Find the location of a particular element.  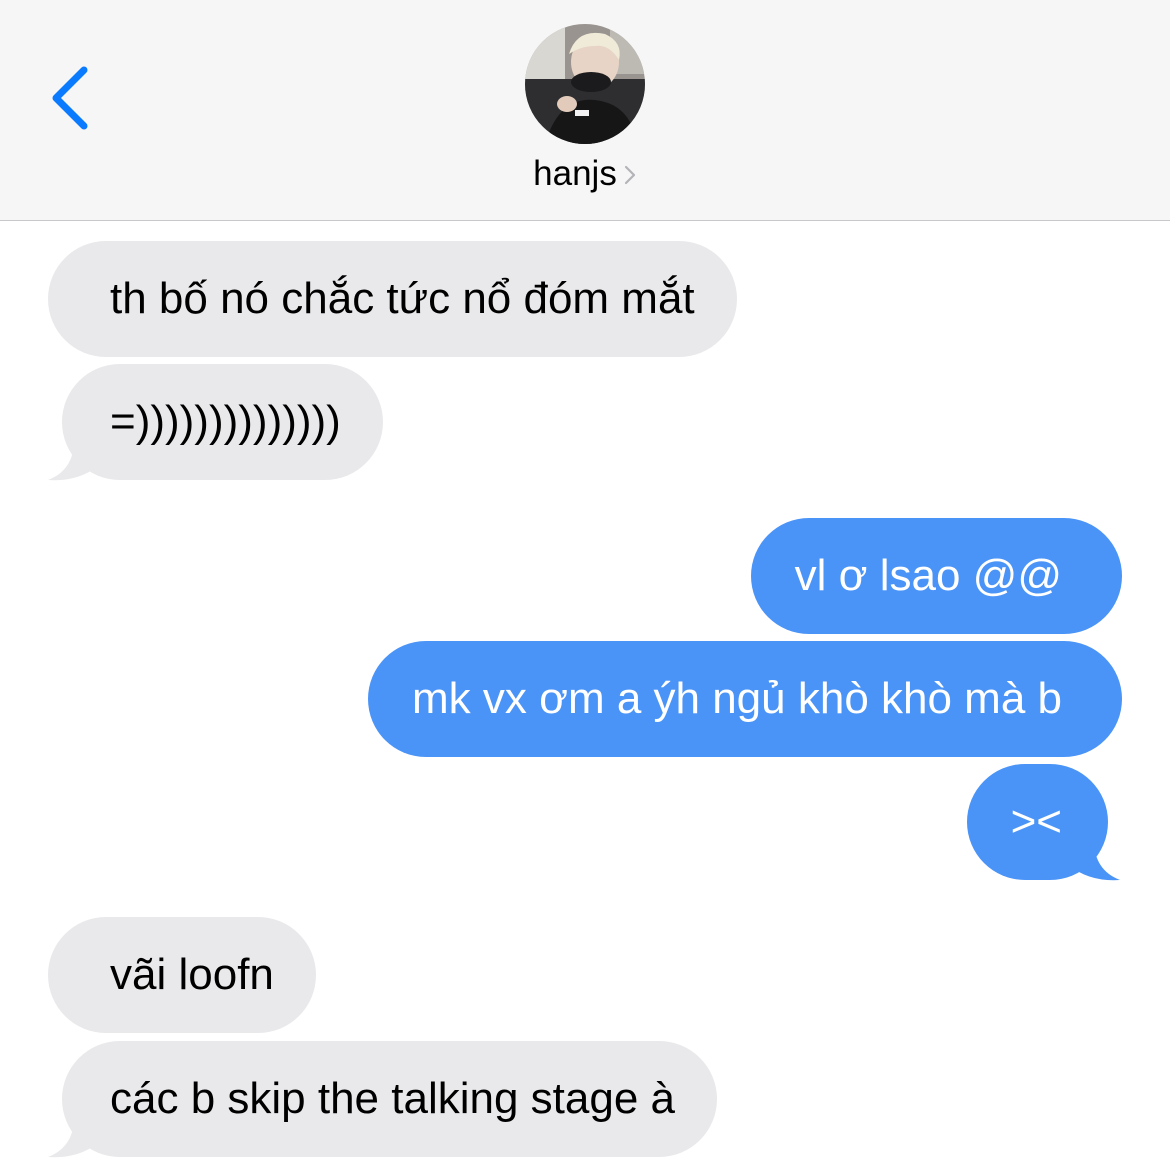

message-text: =)))))))))))))) is located at coordinates (225, 421).